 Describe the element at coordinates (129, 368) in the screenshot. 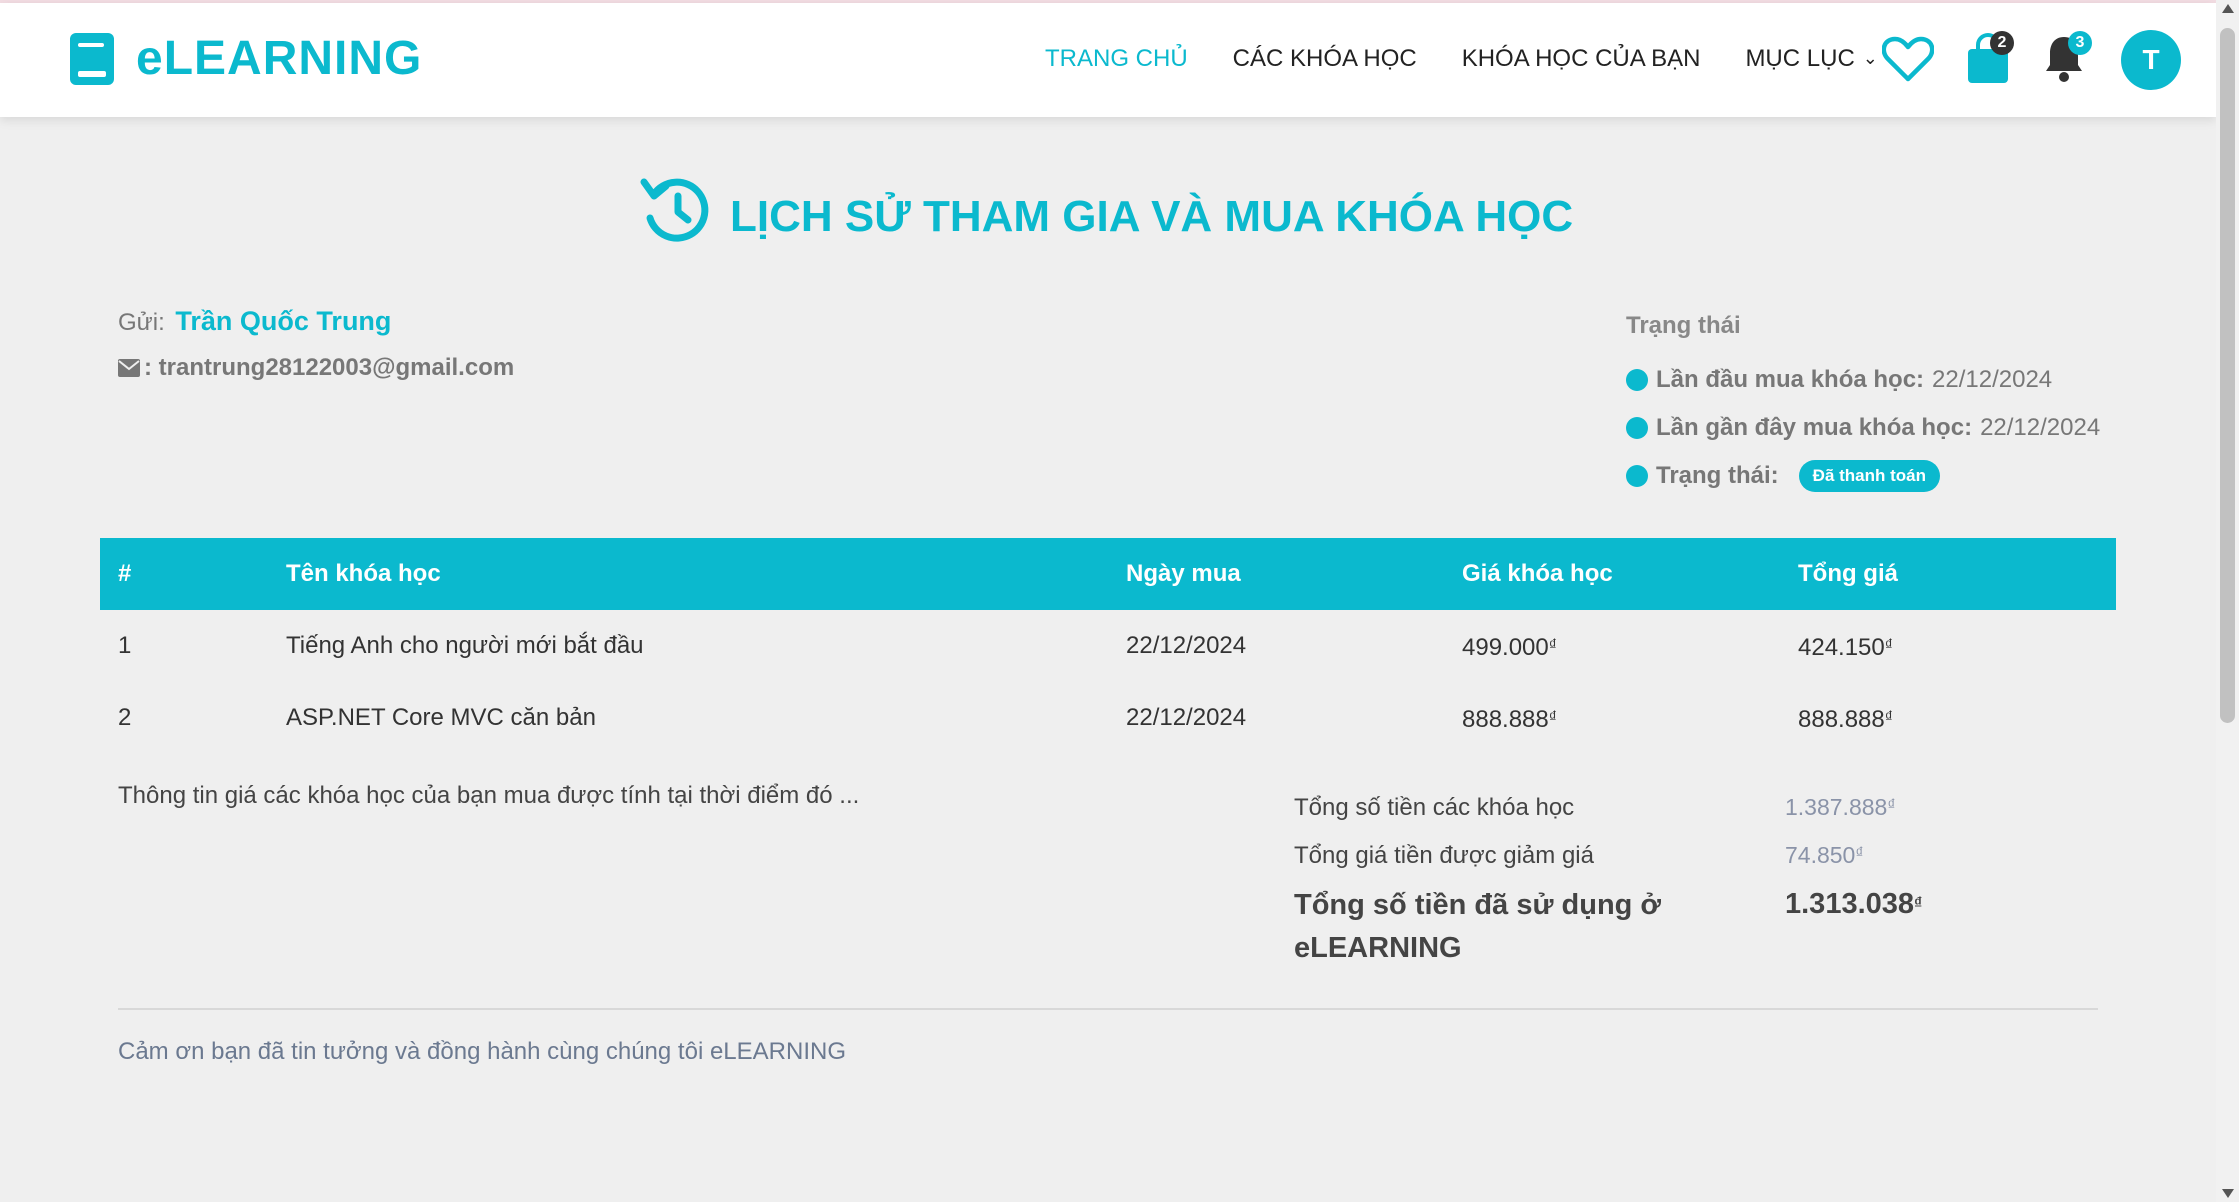

I see `envelope-icon` at that location.